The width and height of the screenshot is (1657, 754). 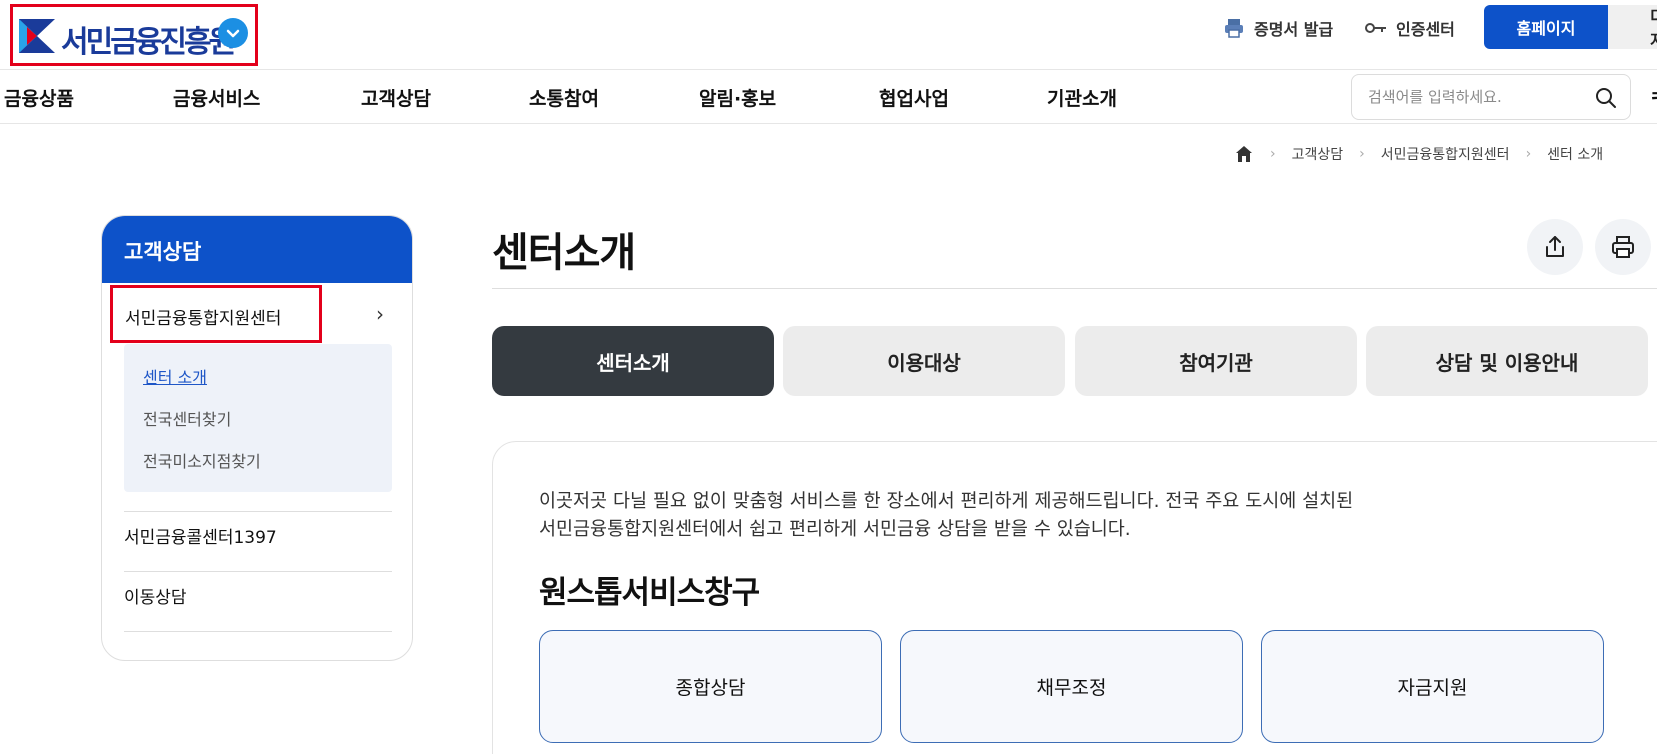 I want to click on search-input, so click(x=1478, y=97).